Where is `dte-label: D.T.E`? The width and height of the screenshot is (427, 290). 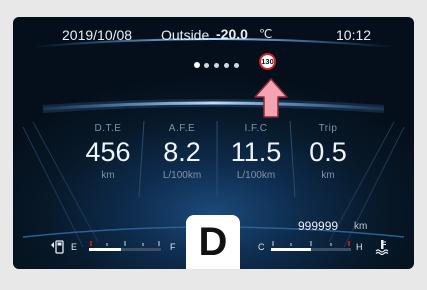
dte-label: D.T.E is located at coordinates (108, 128).